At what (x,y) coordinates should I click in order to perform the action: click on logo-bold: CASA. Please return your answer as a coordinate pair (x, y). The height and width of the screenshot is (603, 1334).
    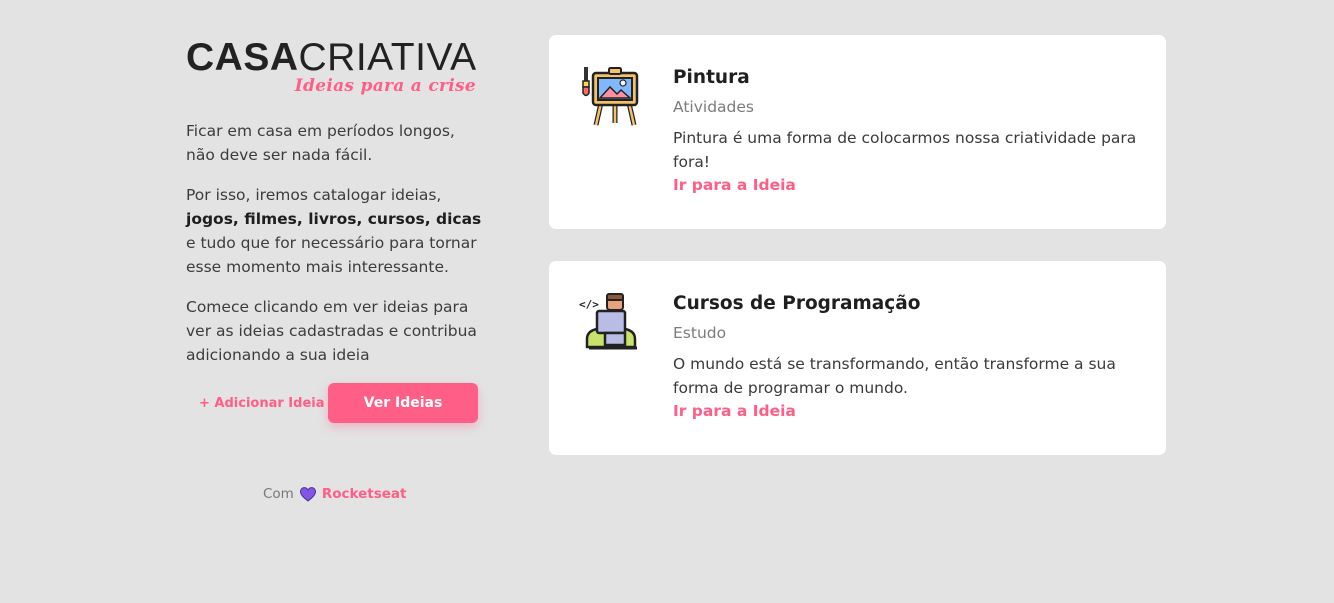
    Looking at the image, I should click on (242, 57).